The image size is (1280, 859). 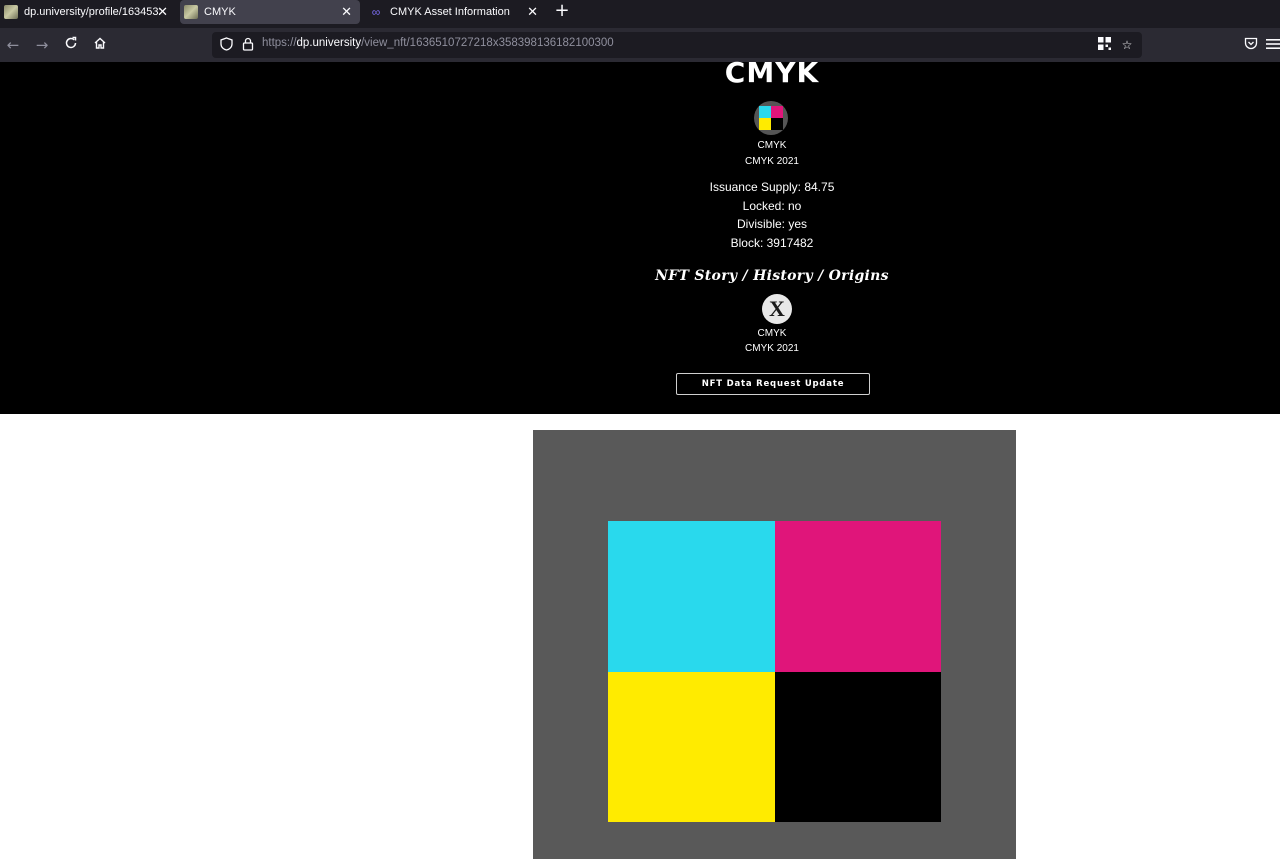 I want to click on yellow-square-icon, so click(x=765, y=124).